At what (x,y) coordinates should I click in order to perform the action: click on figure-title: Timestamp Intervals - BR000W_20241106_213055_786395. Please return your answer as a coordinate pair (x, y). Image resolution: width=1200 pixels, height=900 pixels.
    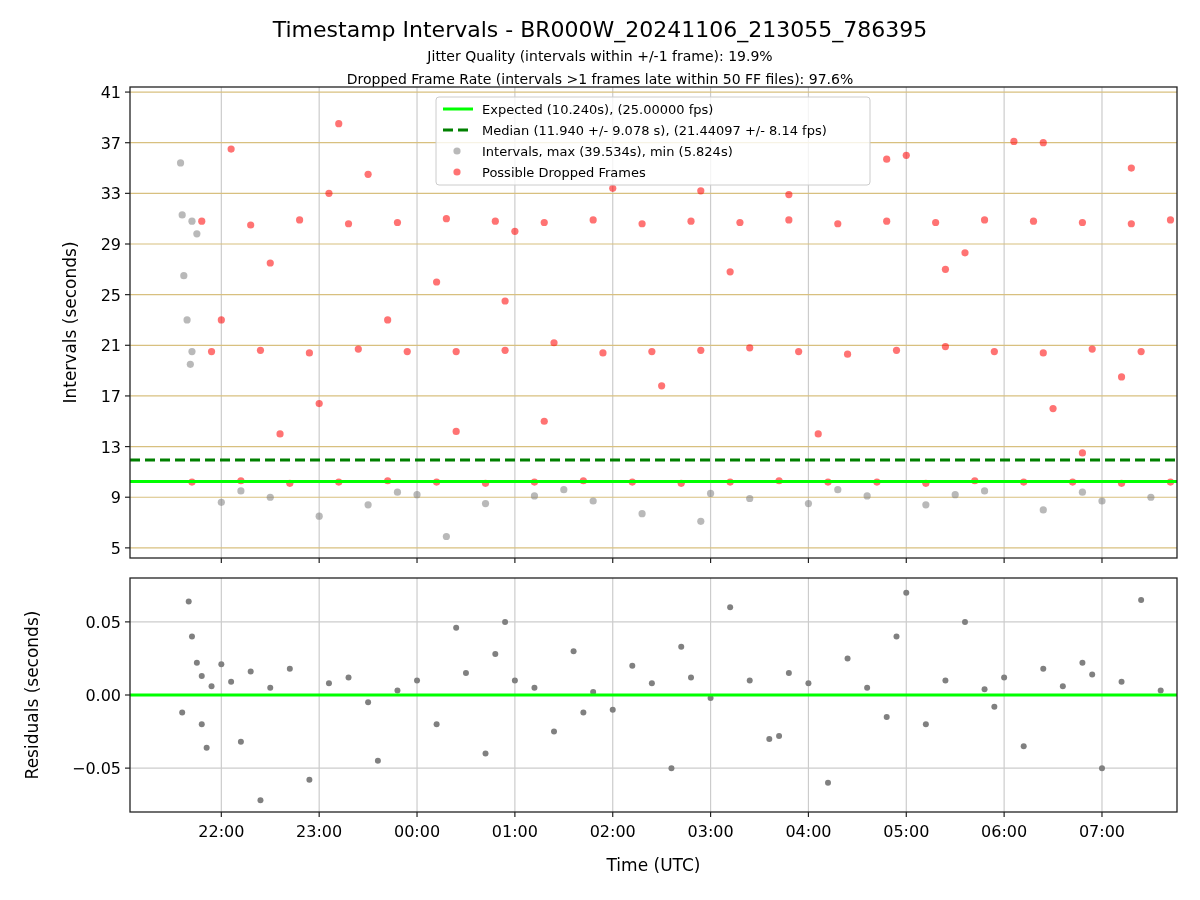
    Looking at the image, I should click on (600, 29).